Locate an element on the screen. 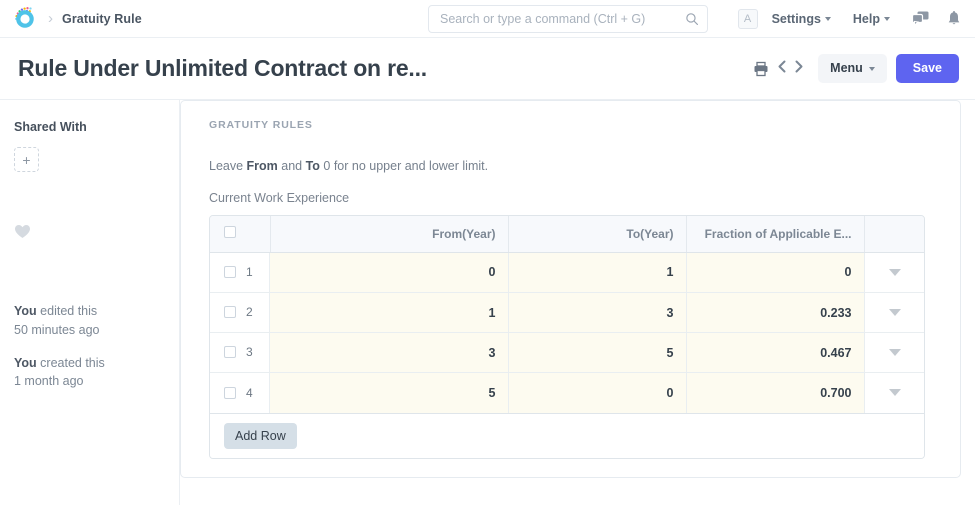 The image size is (975, 505). activity-created: You created this 1 month ago is located at coordinates (88, 373).